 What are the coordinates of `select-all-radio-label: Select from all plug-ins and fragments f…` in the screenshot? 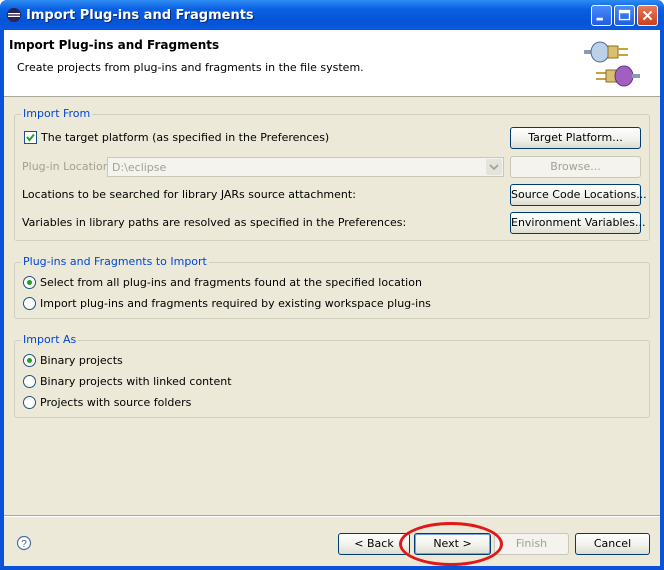 It's located at (231, 282).